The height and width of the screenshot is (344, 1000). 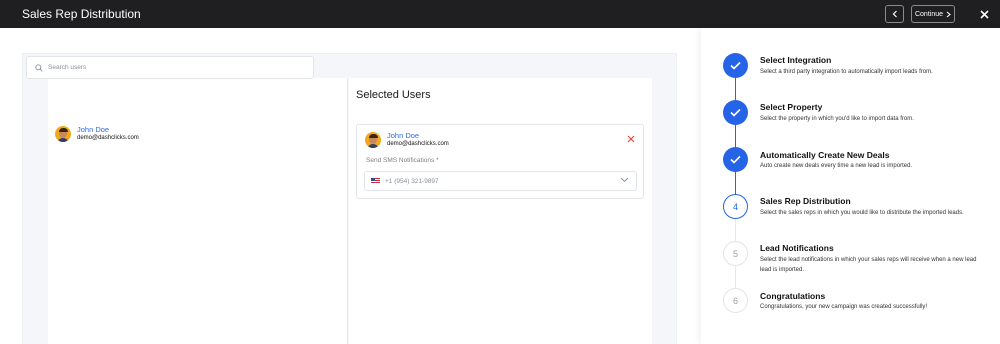 I want to click on sms-notifications-label: Send SMS Notifications *, so click(x=402, y=160).